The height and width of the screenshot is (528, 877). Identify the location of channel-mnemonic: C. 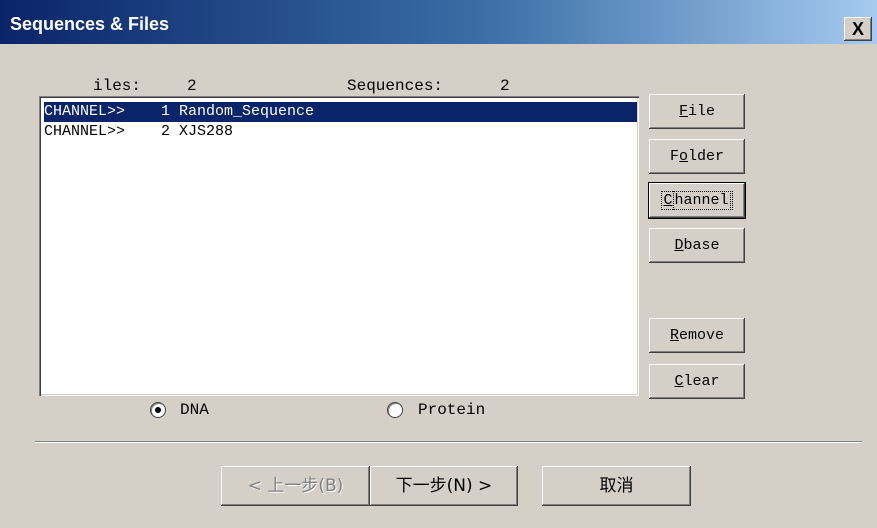
(668, 200).